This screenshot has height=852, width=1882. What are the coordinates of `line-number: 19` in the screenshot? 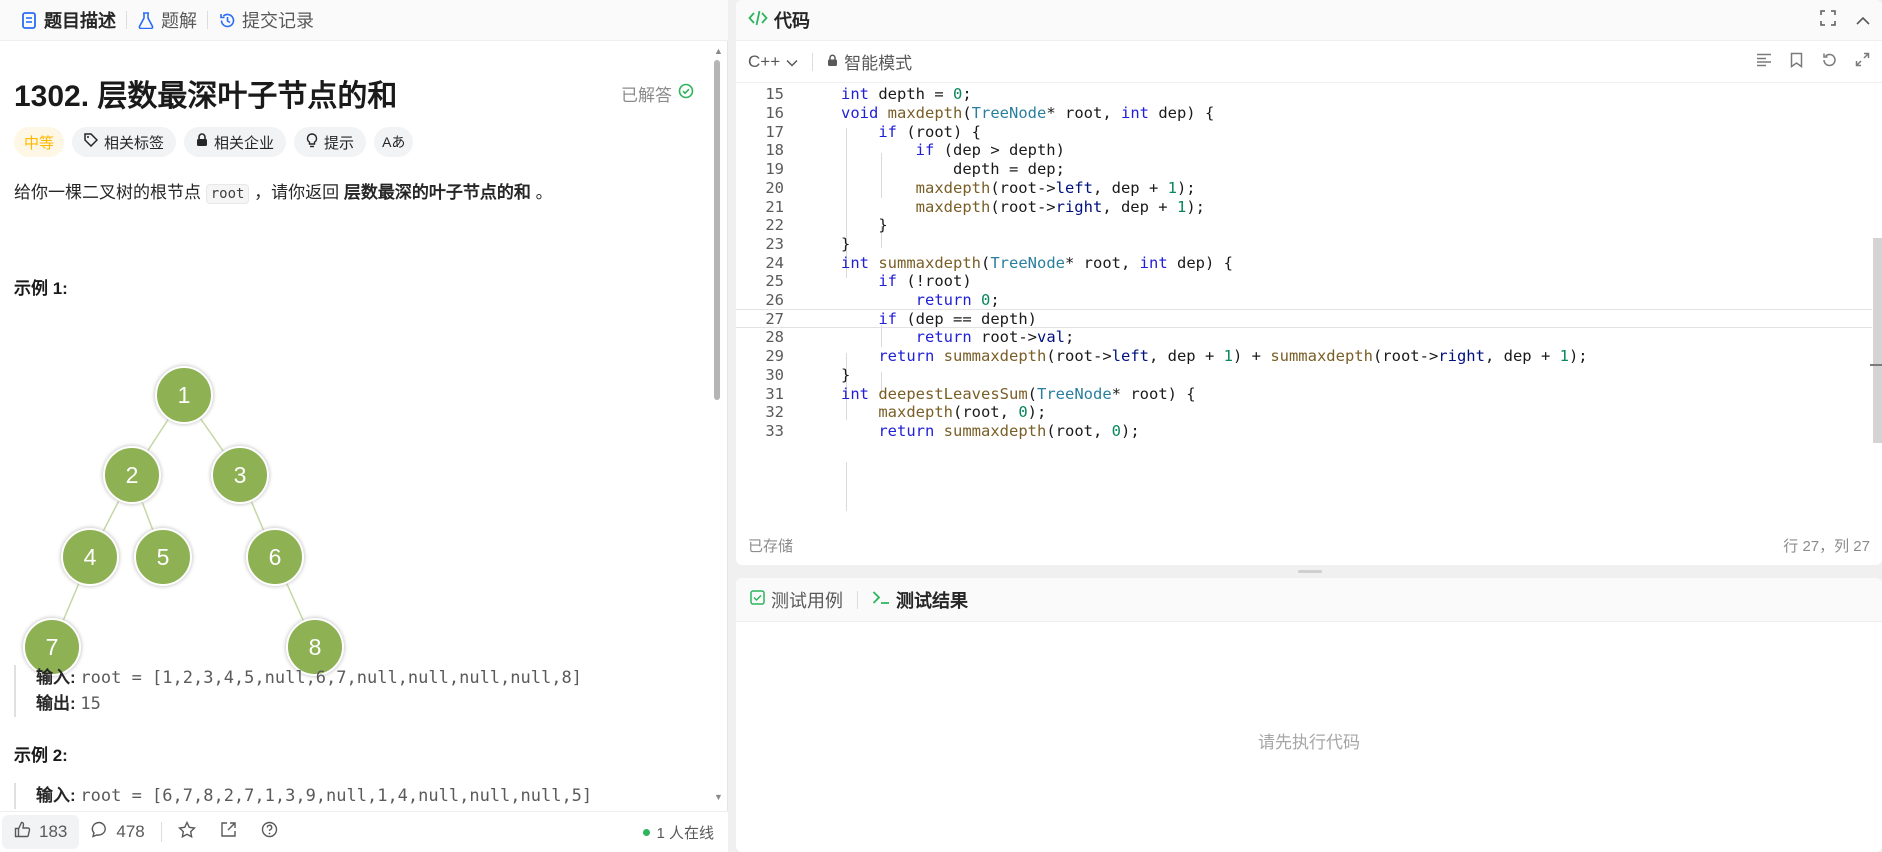 It's located at (774, 169).